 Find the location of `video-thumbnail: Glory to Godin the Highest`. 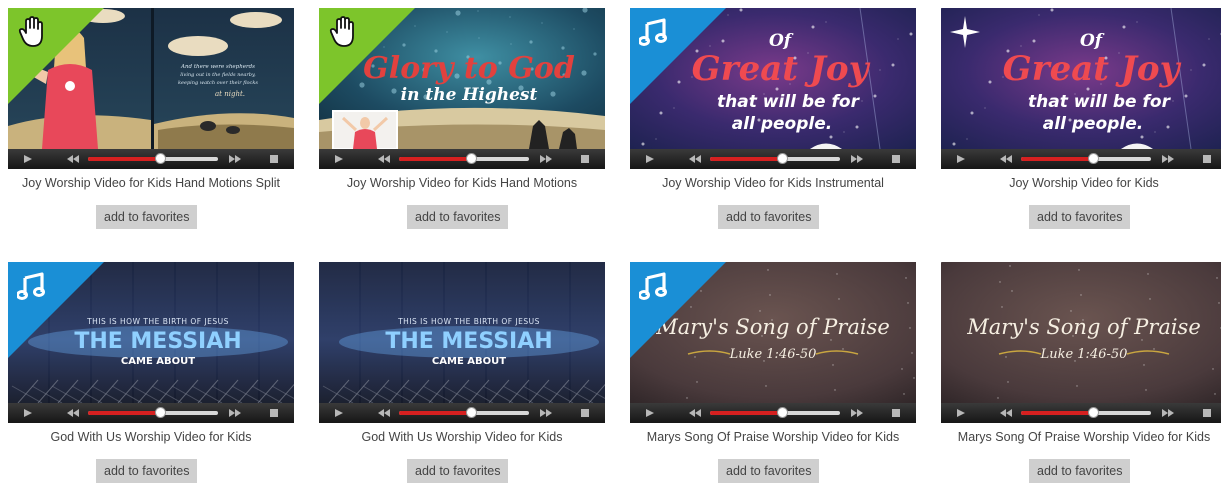

video-thumbnail: Glory to Godin the Highest is located at coordinates (462, 88).